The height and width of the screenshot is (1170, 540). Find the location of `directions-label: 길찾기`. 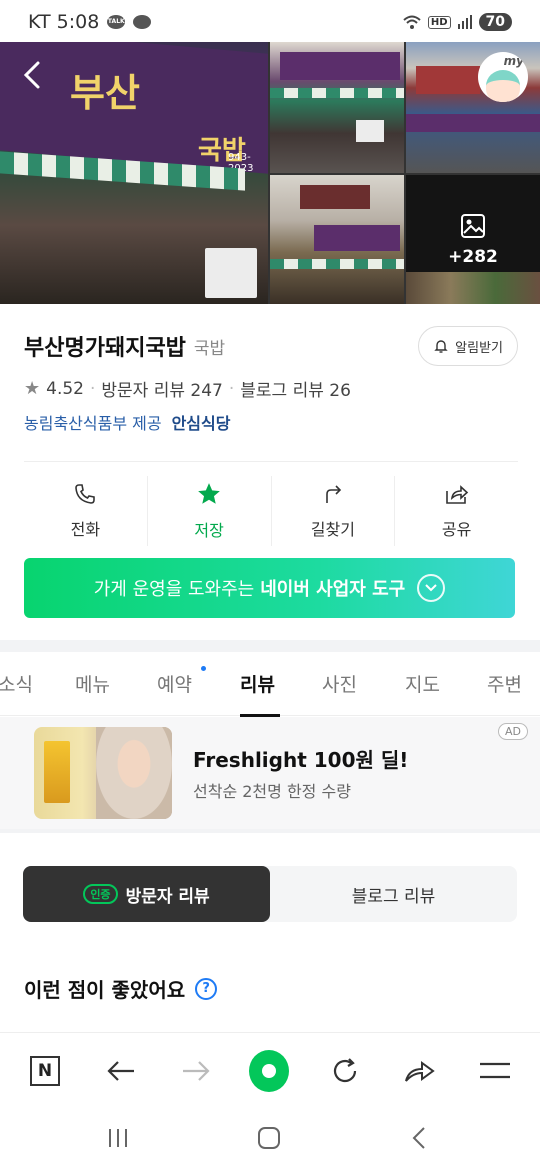

directions-label: 길찾기 is located at coordinates (332, 529).